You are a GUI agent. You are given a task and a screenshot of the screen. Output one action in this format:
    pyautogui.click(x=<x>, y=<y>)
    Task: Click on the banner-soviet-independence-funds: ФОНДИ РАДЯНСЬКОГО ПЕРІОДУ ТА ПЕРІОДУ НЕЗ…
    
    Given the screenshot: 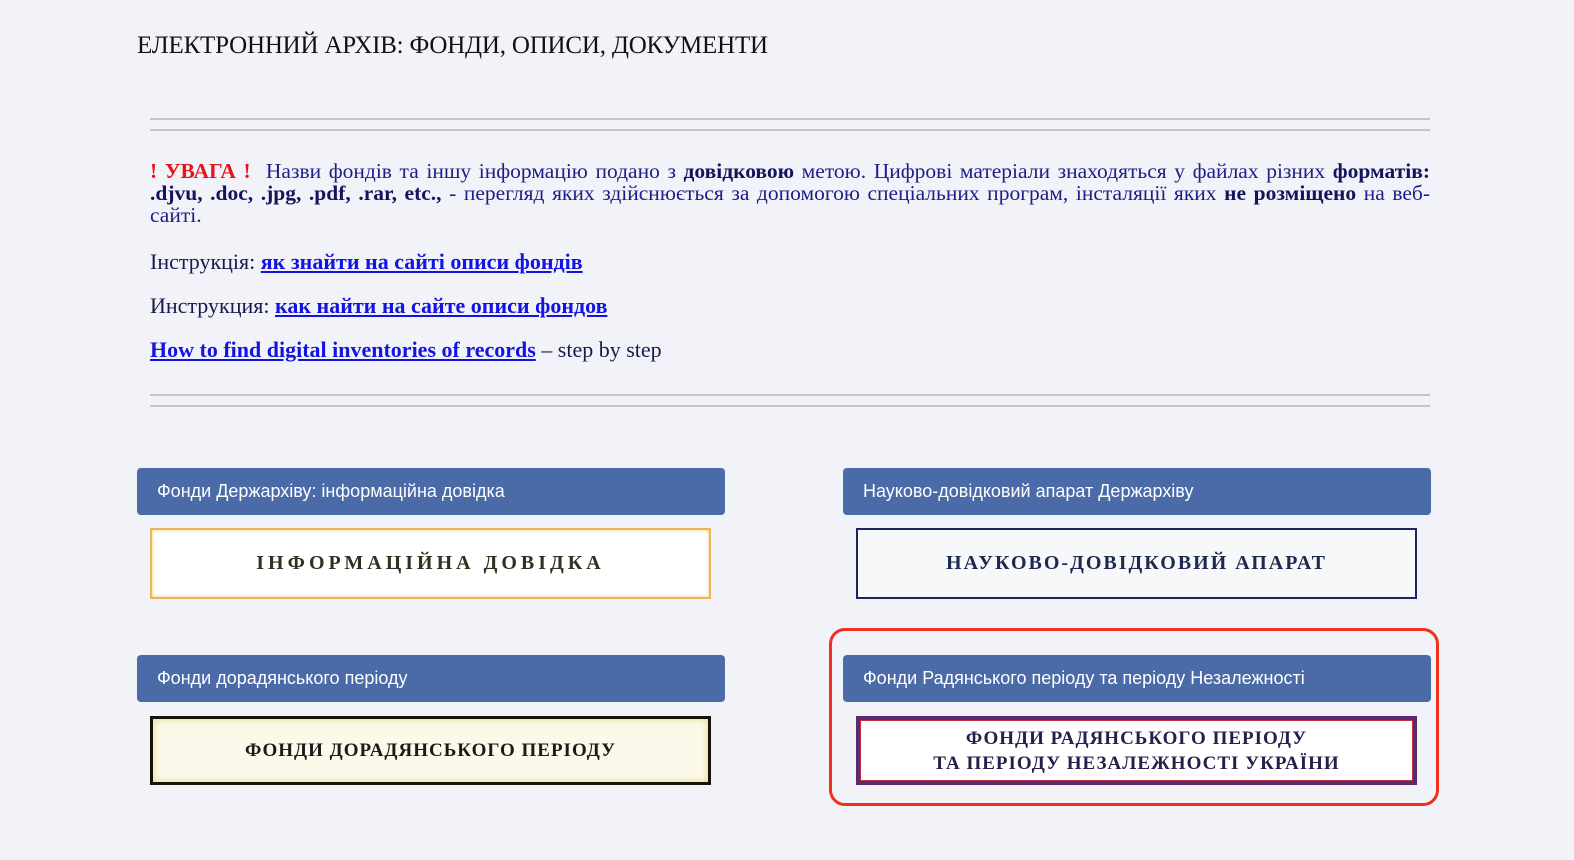 What is the action you would take?
    pyautogui.click(x=1136, y=750)
    